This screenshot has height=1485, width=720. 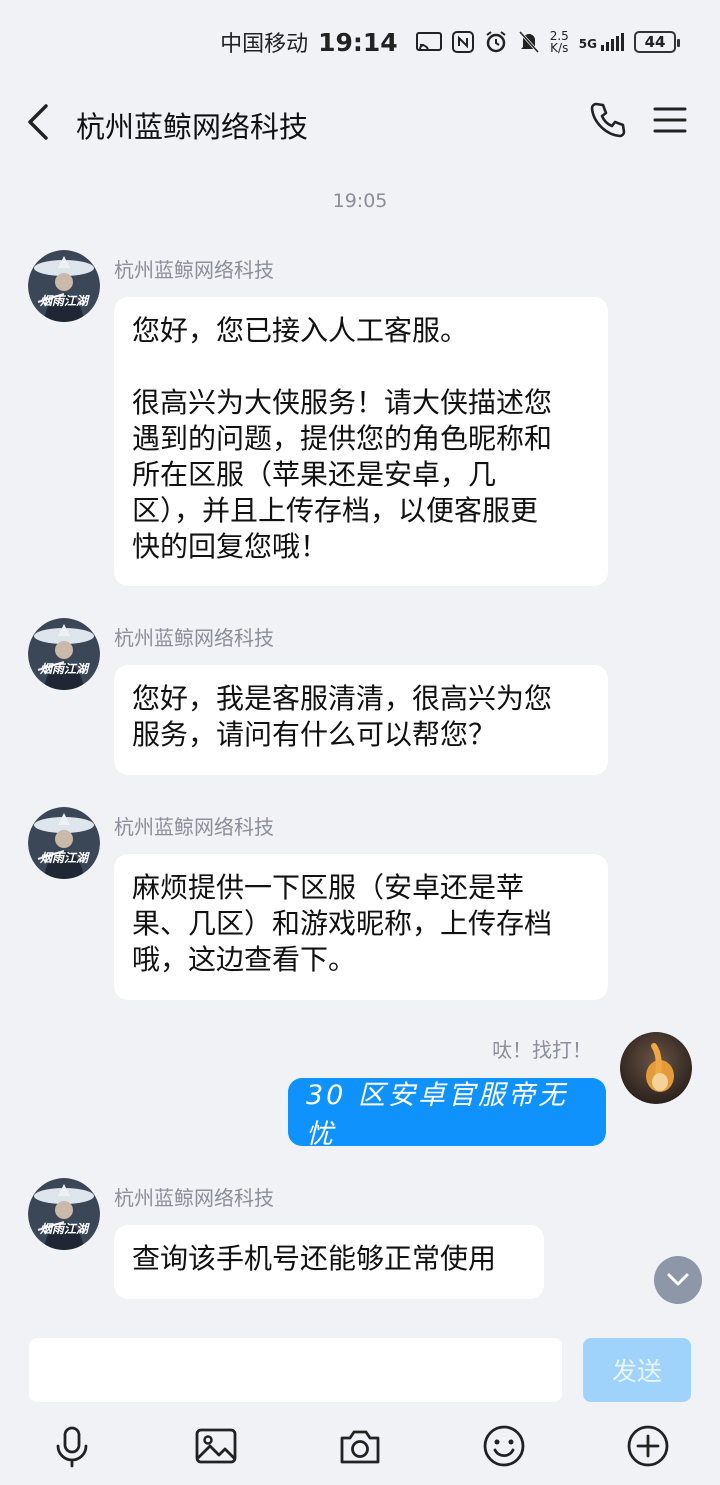 I want to click on menu-icon, so click(x=670, y=120).